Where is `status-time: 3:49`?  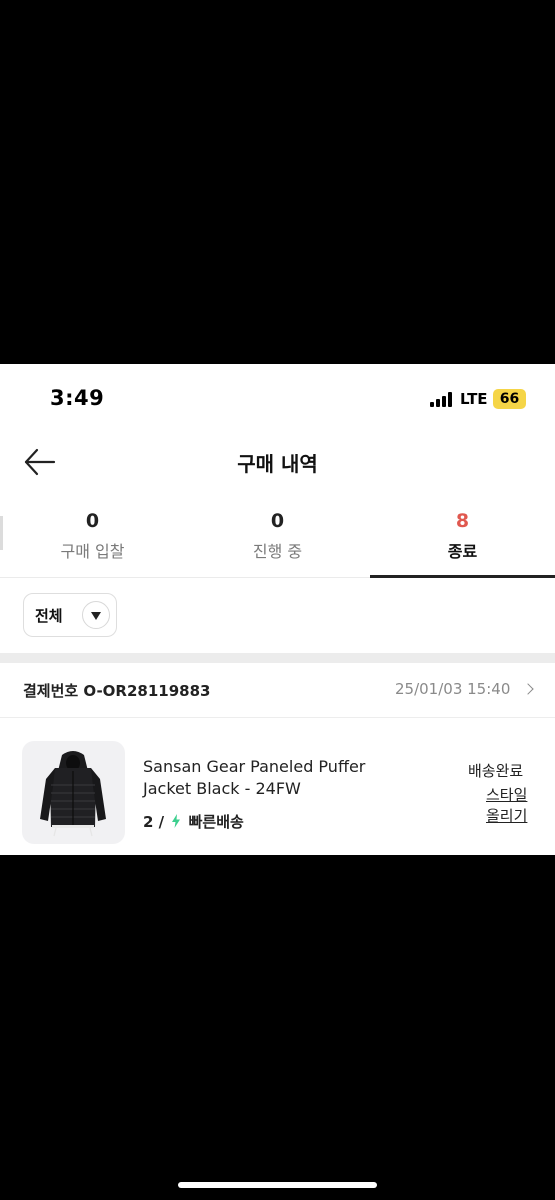 status-time: 3:49 is located at coordinates (77, 398).